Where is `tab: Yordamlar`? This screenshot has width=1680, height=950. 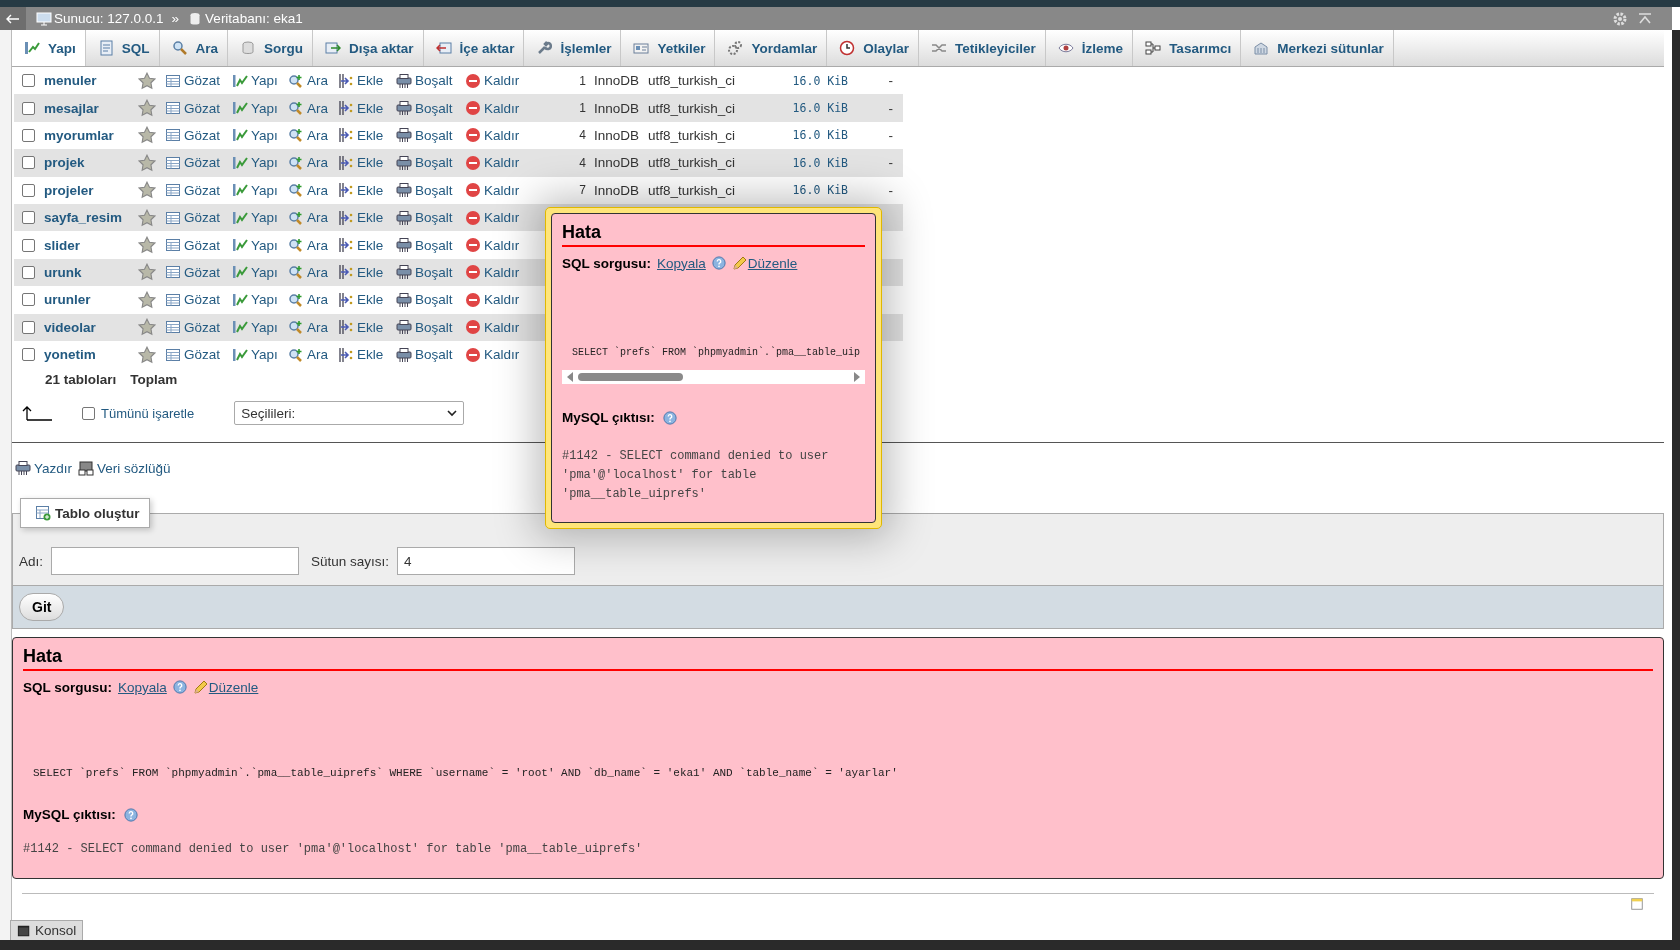
tab: Yordamlar is located at coordinates (771, 48).